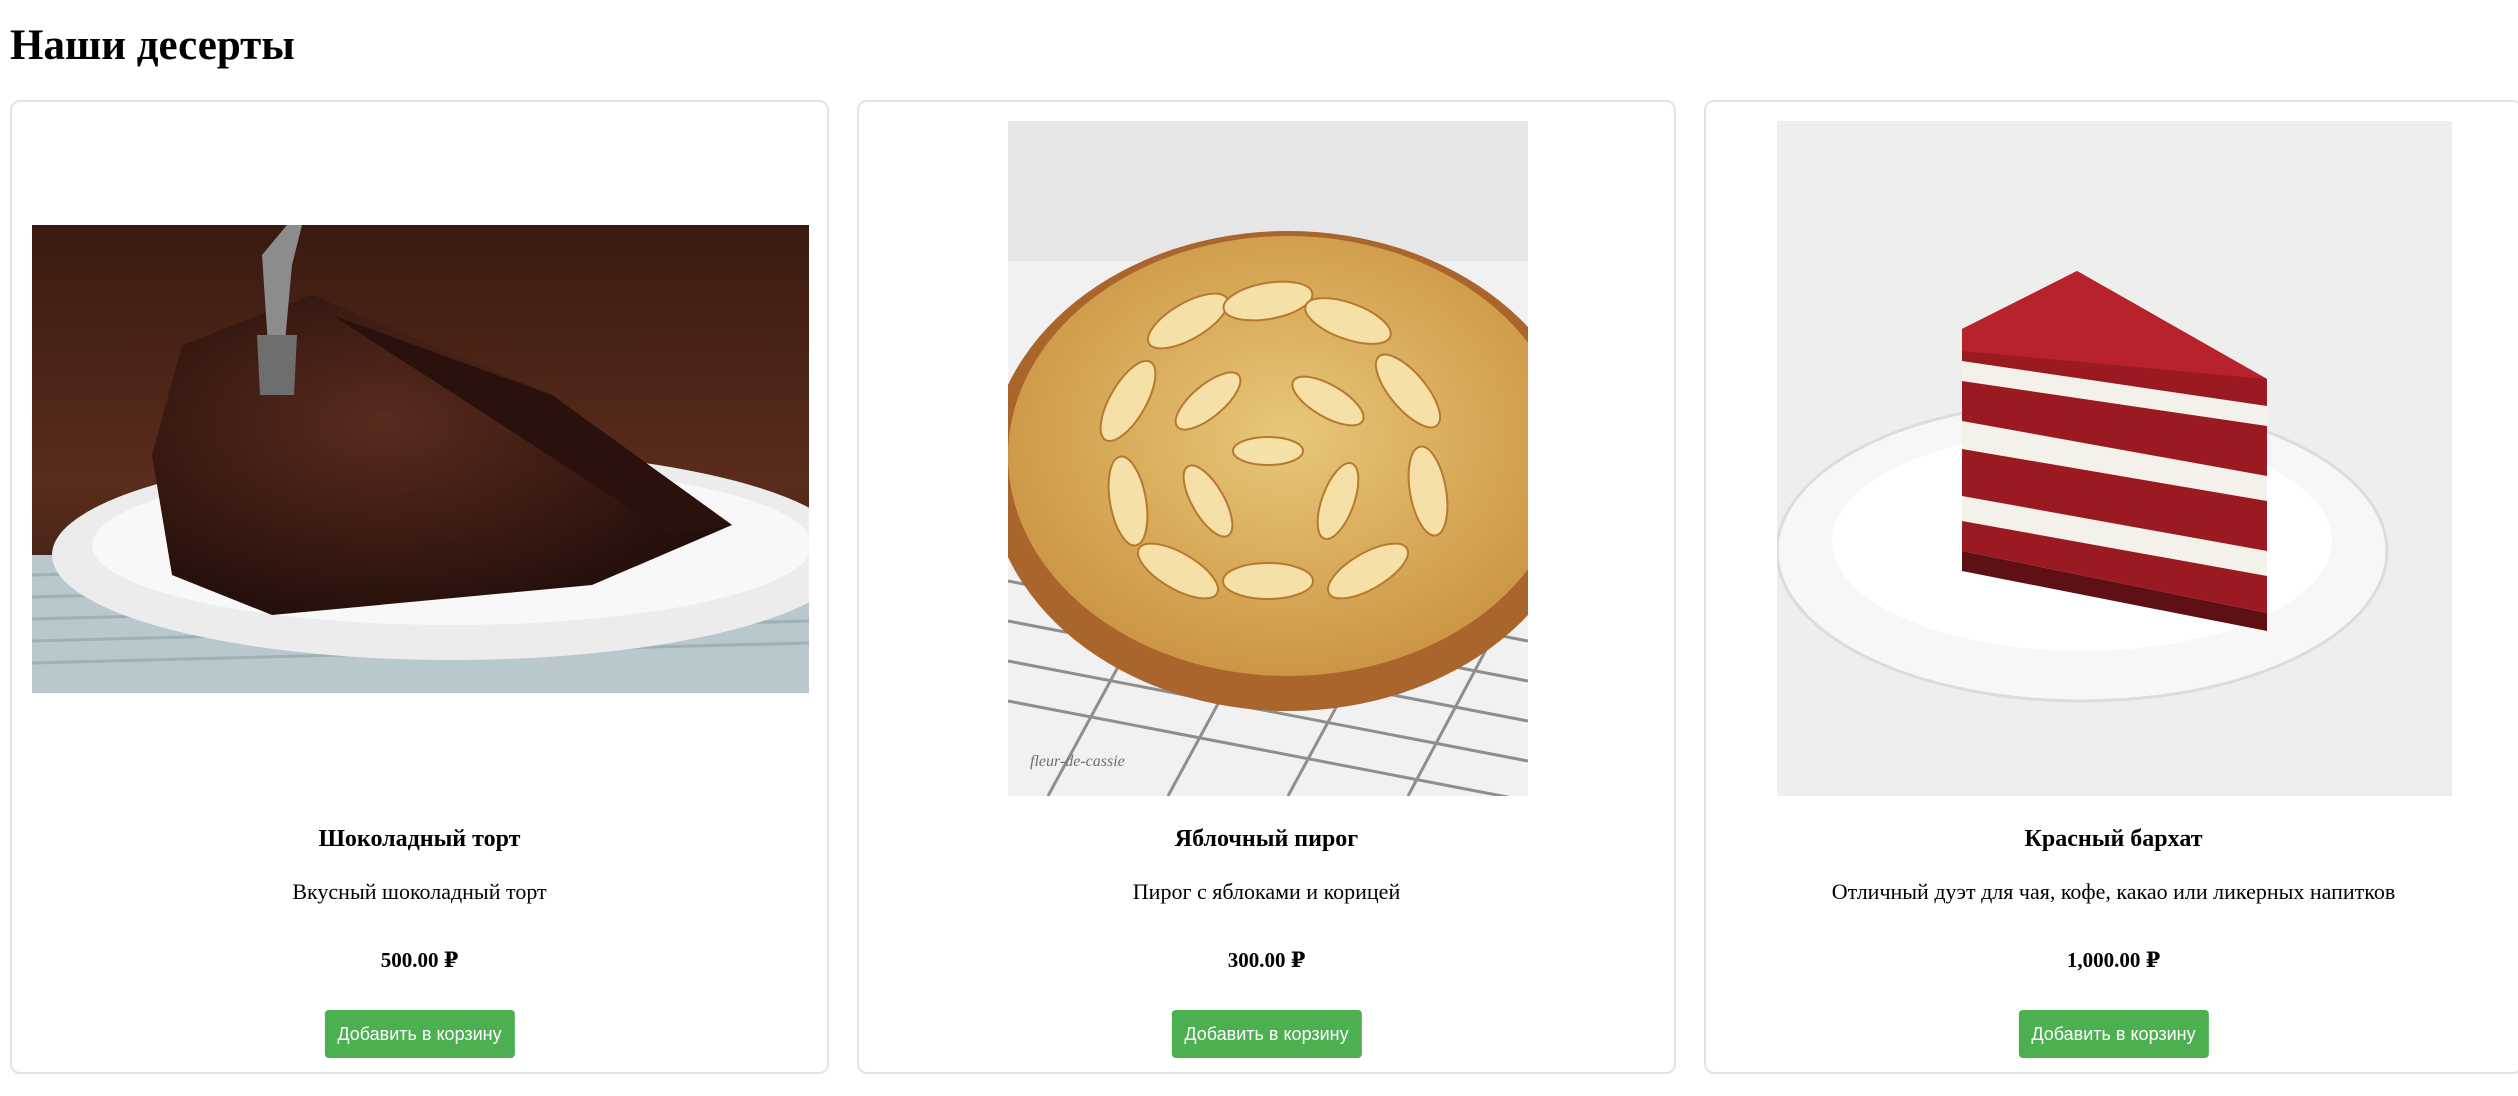  I want to click on product-name: Шоколадный торт, so click(419, 839).